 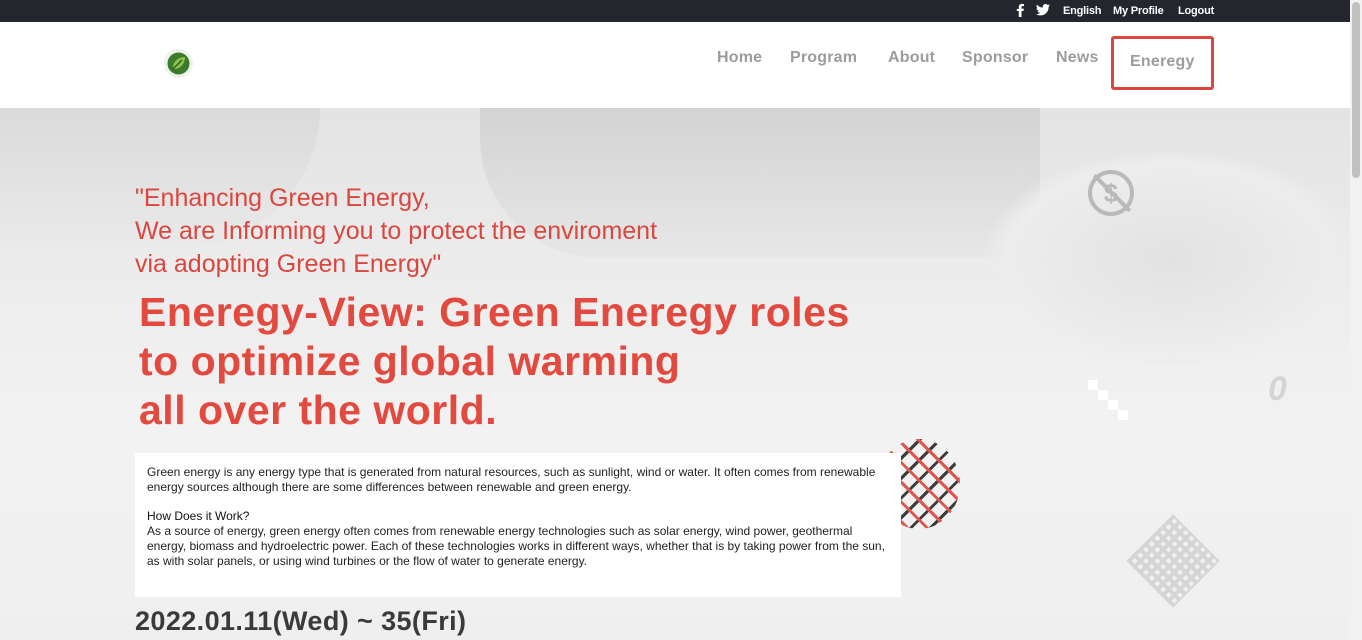 What do you see at coordinates (301, 621) in the screenshot?
I see `event-date: 2022.01.11(Wed) ~ 35(Fri)` at bounding box center [301, 621].